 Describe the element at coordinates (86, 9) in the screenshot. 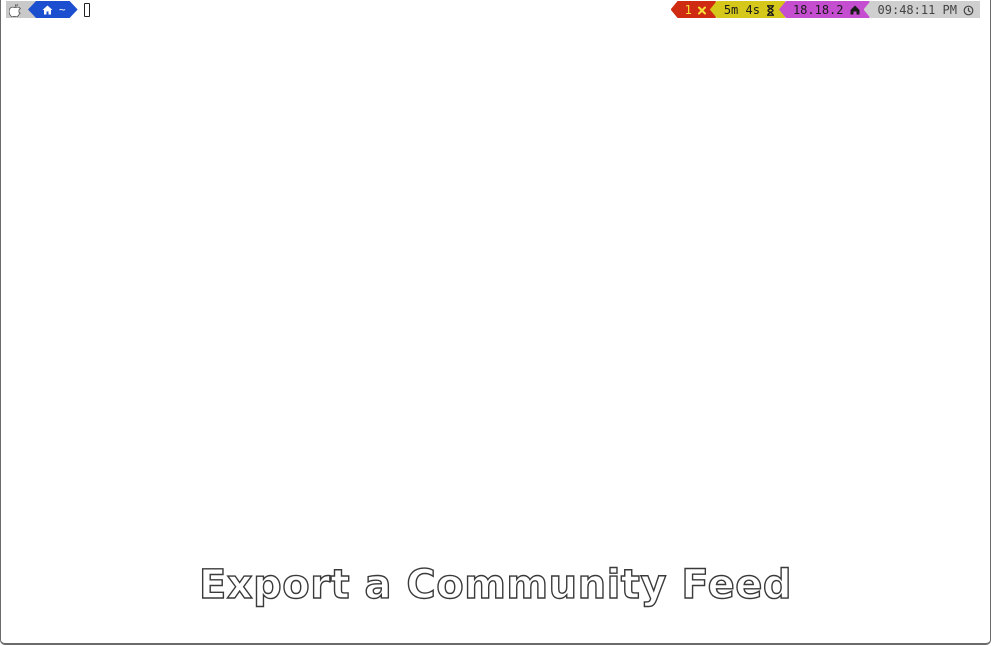

I see `cursor` at that location.